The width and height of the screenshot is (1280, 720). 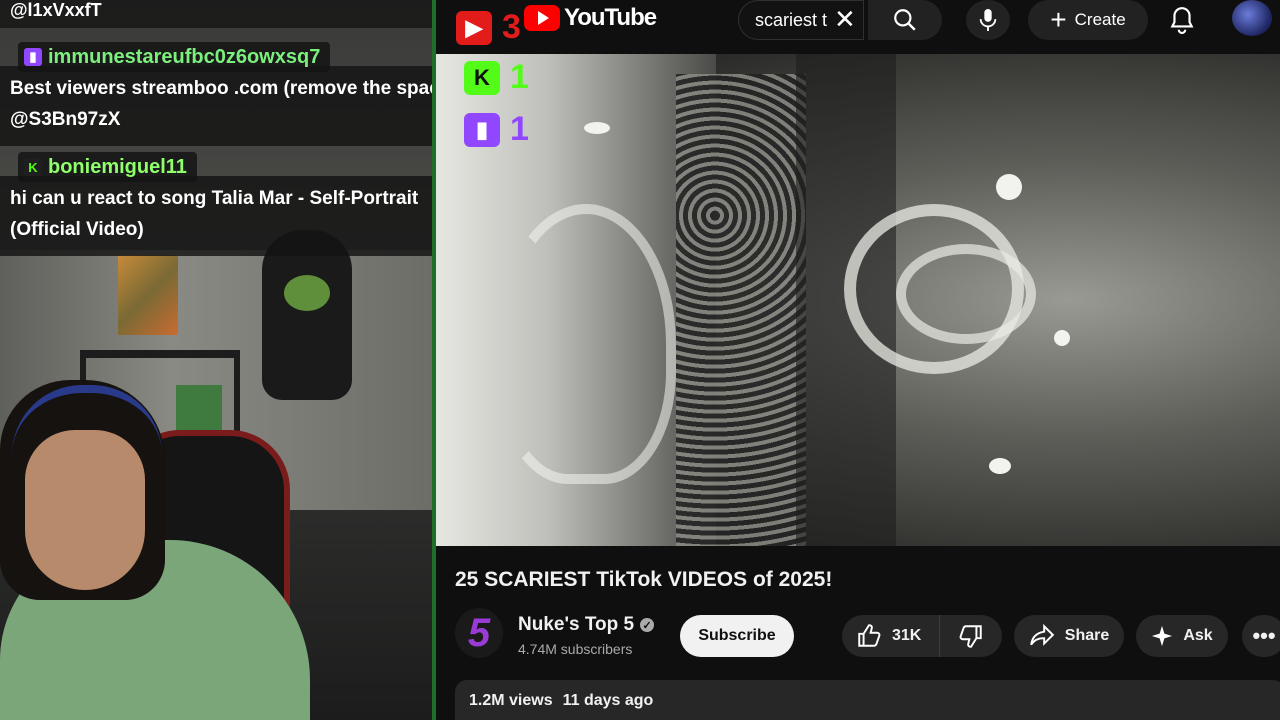 I want to click on chat-username: boniemiguel11, so click(x=117, y=166).